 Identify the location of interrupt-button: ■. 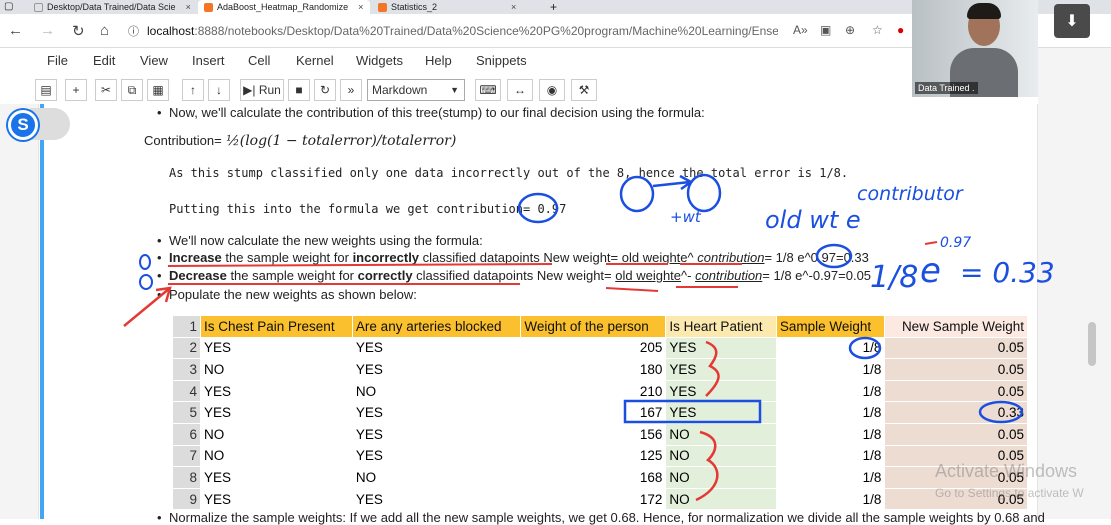
(299, 90).